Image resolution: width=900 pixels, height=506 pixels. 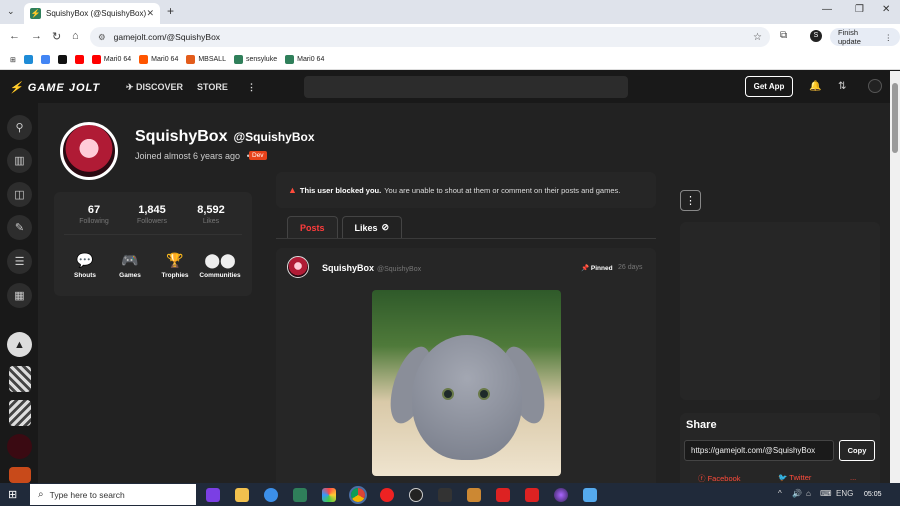 What do you see at coordinates (466, 87) in the screenshot?
I see `site-search-input` at bounding box center [466, 87].